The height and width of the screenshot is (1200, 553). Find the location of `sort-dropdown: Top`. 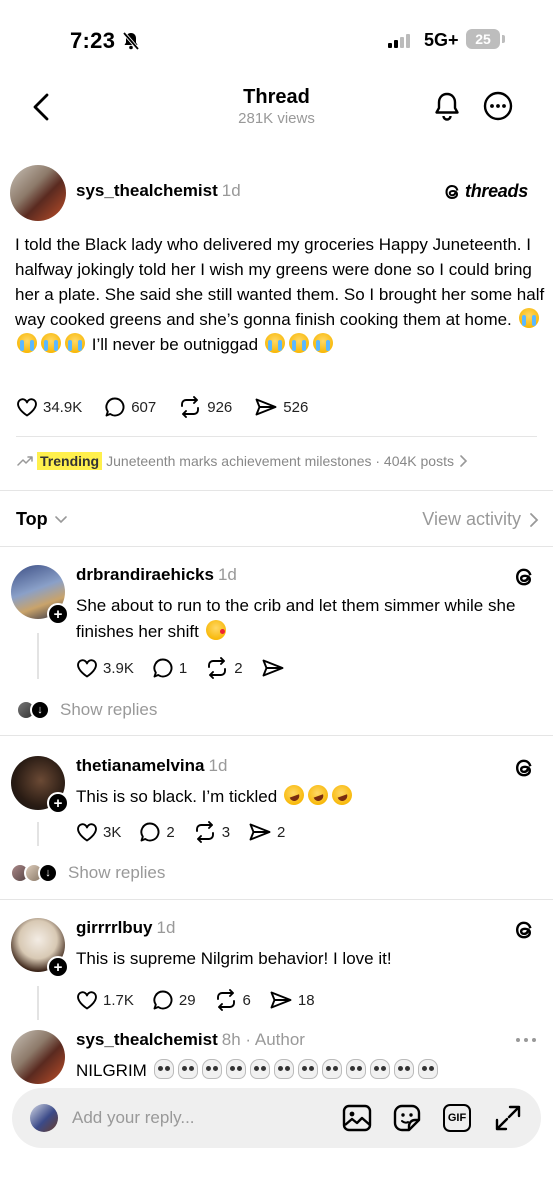

sort-dropdown: Top is located at coordinates (42, 519).